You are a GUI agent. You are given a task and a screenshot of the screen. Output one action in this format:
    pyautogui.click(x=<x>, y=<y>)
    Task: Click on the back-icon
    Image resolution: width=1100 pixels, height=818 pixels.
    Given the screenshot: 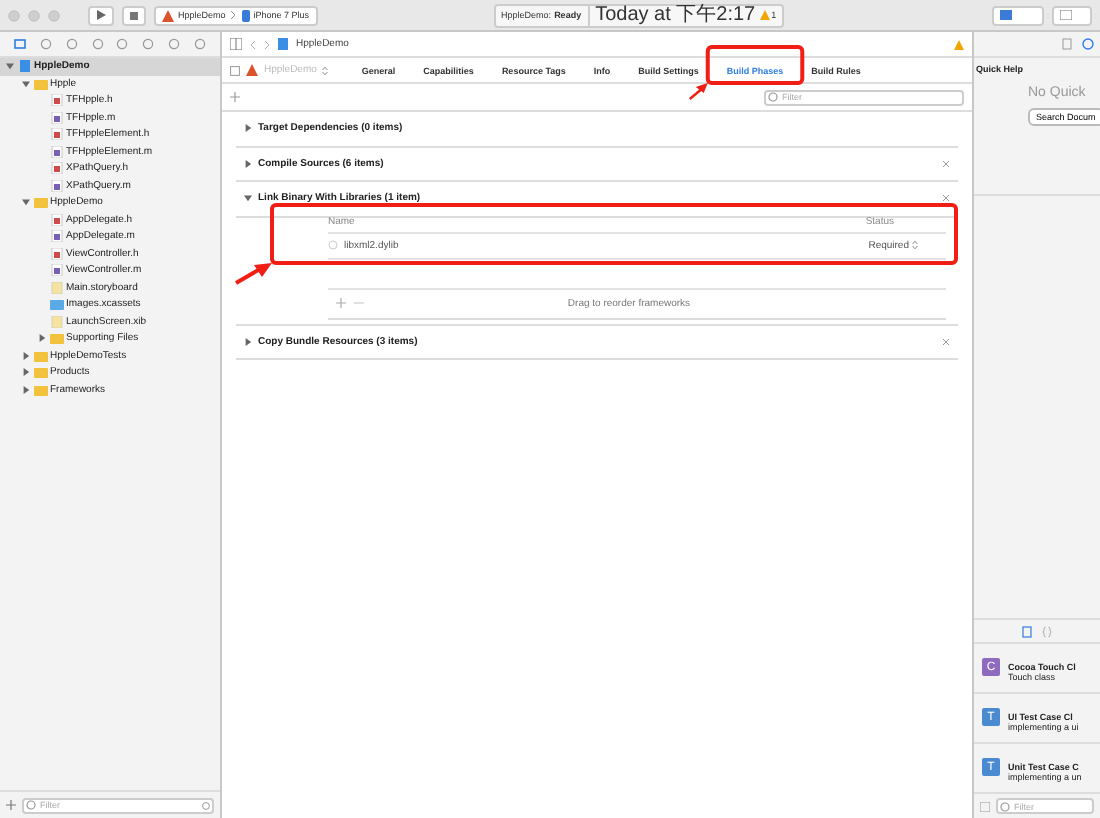 What is the action you would take?
    pyautogui.click(x=253, y=44)
    